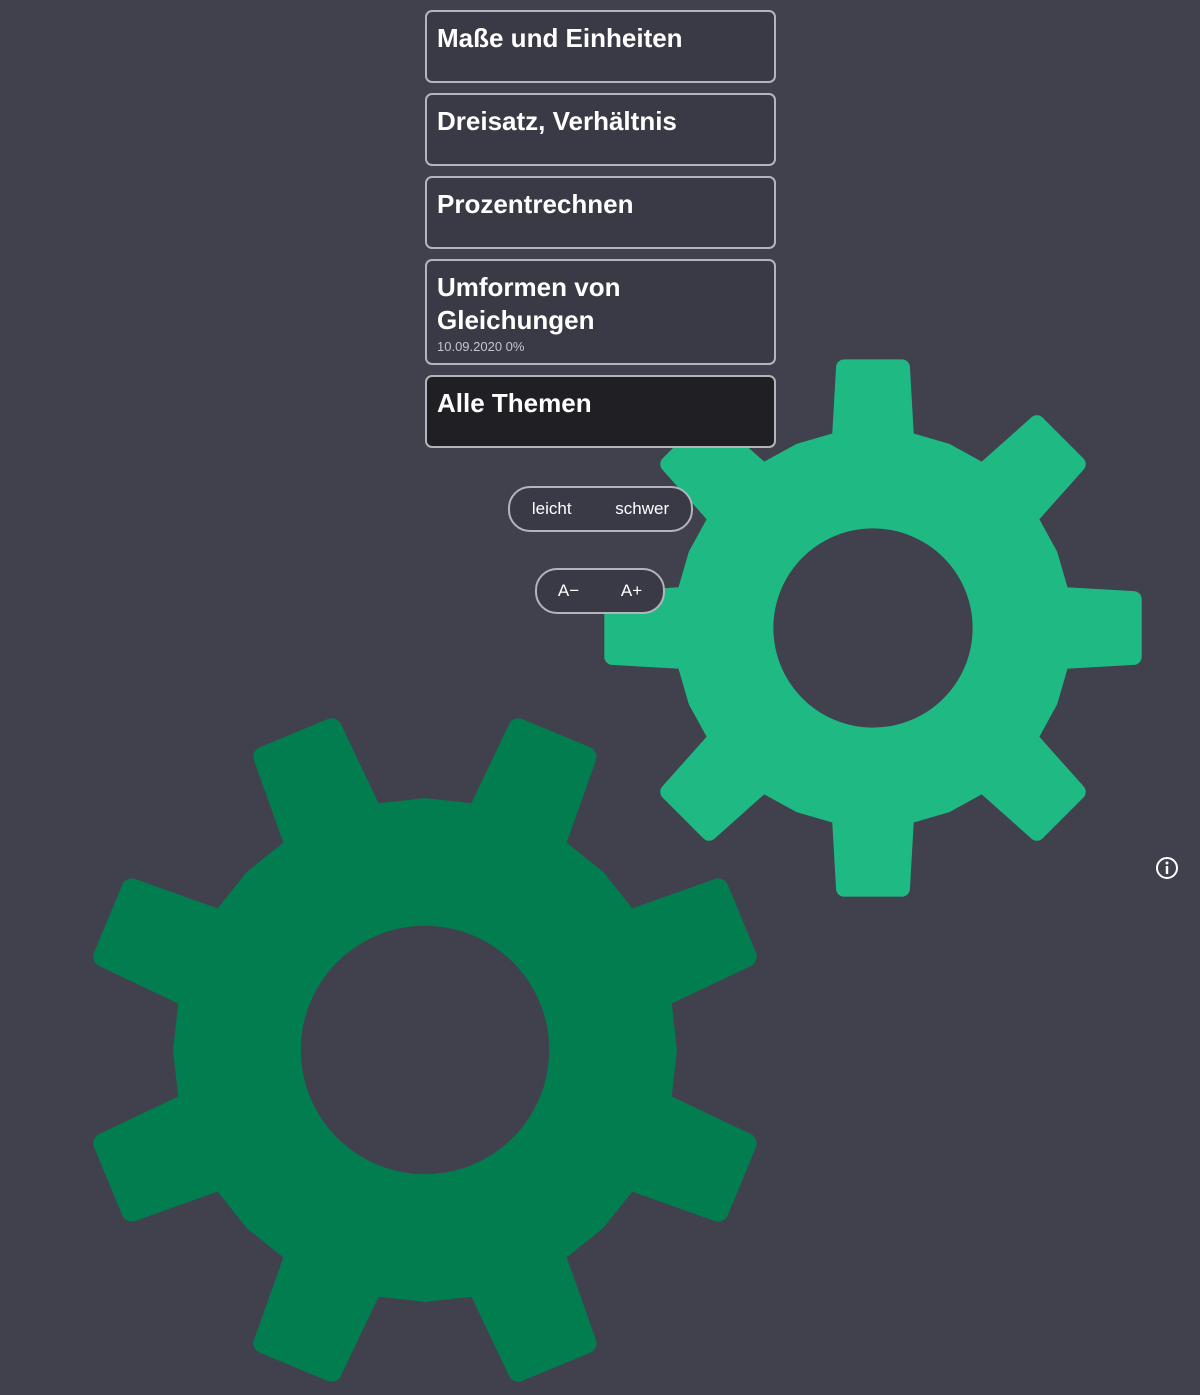 This screenshot has width=1200, height=1395. Describe the element at coordinates (600, 411) in the screenshot. I see `topic-item-alle-themen: Alle Themen` at that location.